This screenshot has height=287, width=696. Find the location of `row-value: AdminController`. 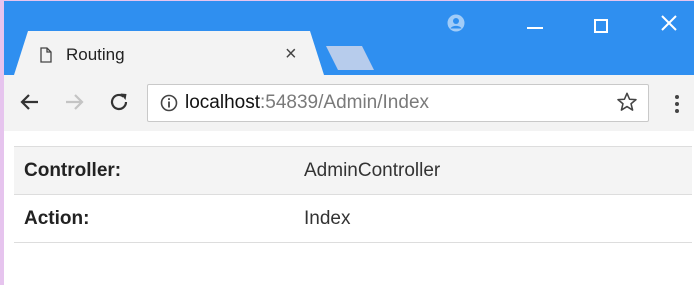

row-value: AdminController is located at coordinates (493, 170).